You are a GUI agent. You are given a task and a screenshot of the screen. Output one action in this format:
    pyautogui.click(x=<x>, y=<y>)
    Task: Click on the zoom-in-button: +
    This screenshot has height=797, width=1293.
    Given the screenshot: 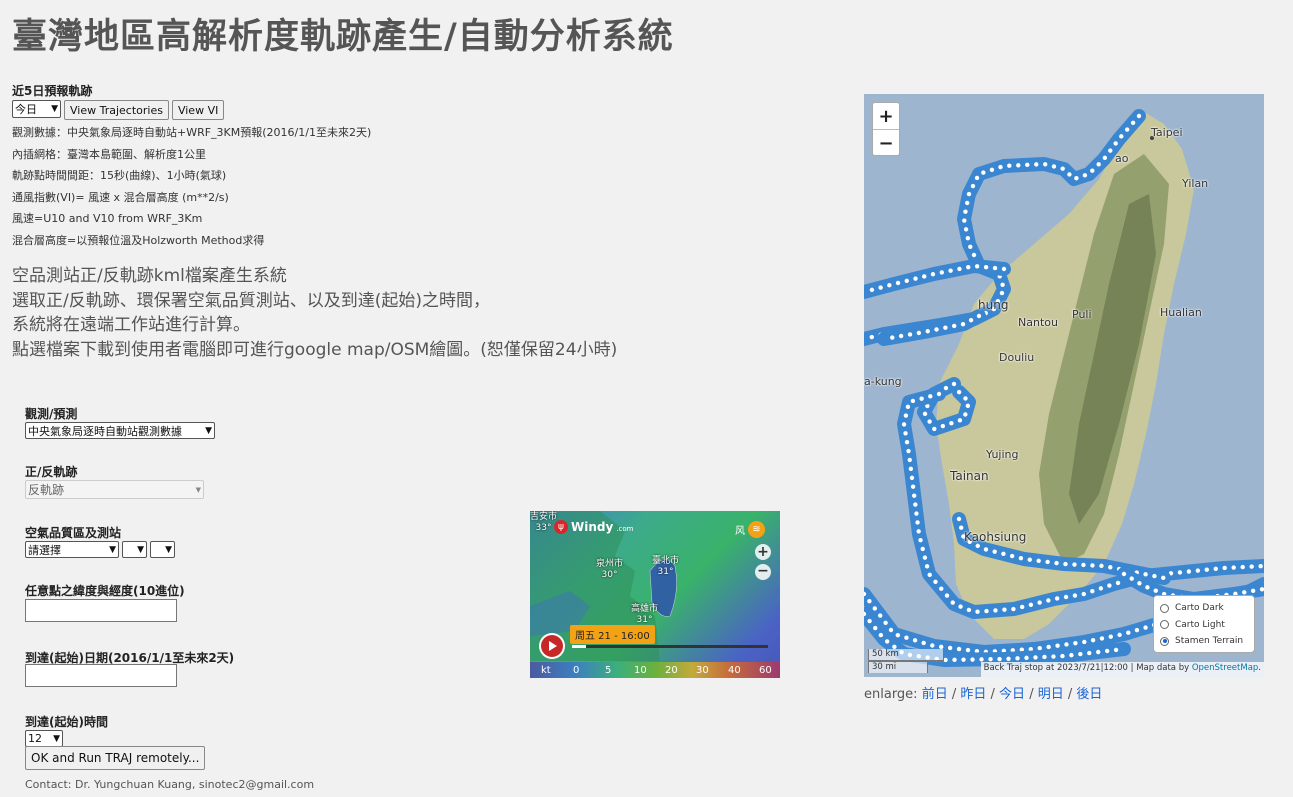 What is the action you would take?
    pyautogui.click(x=886, y=116)
    